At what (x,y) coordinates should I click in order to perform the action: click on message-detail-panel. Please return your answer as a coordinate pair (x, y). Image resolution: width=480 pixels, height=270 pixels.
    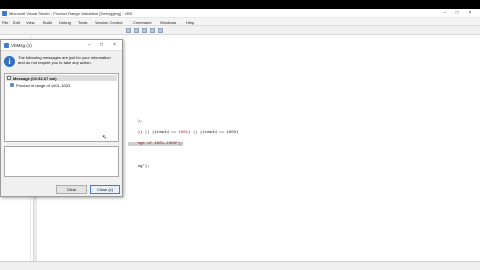
    Looking at the image, I should click on (61, 161).